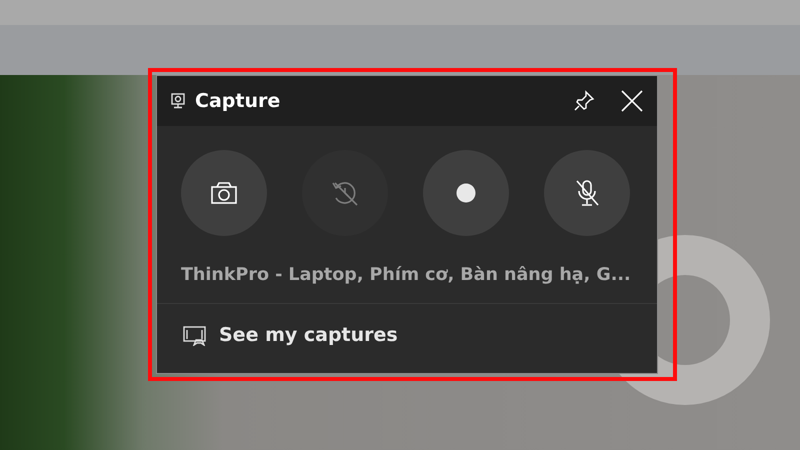 The height and width of the screenshot is (450, 800). I want to click on camera-icon, so click(224, 193).